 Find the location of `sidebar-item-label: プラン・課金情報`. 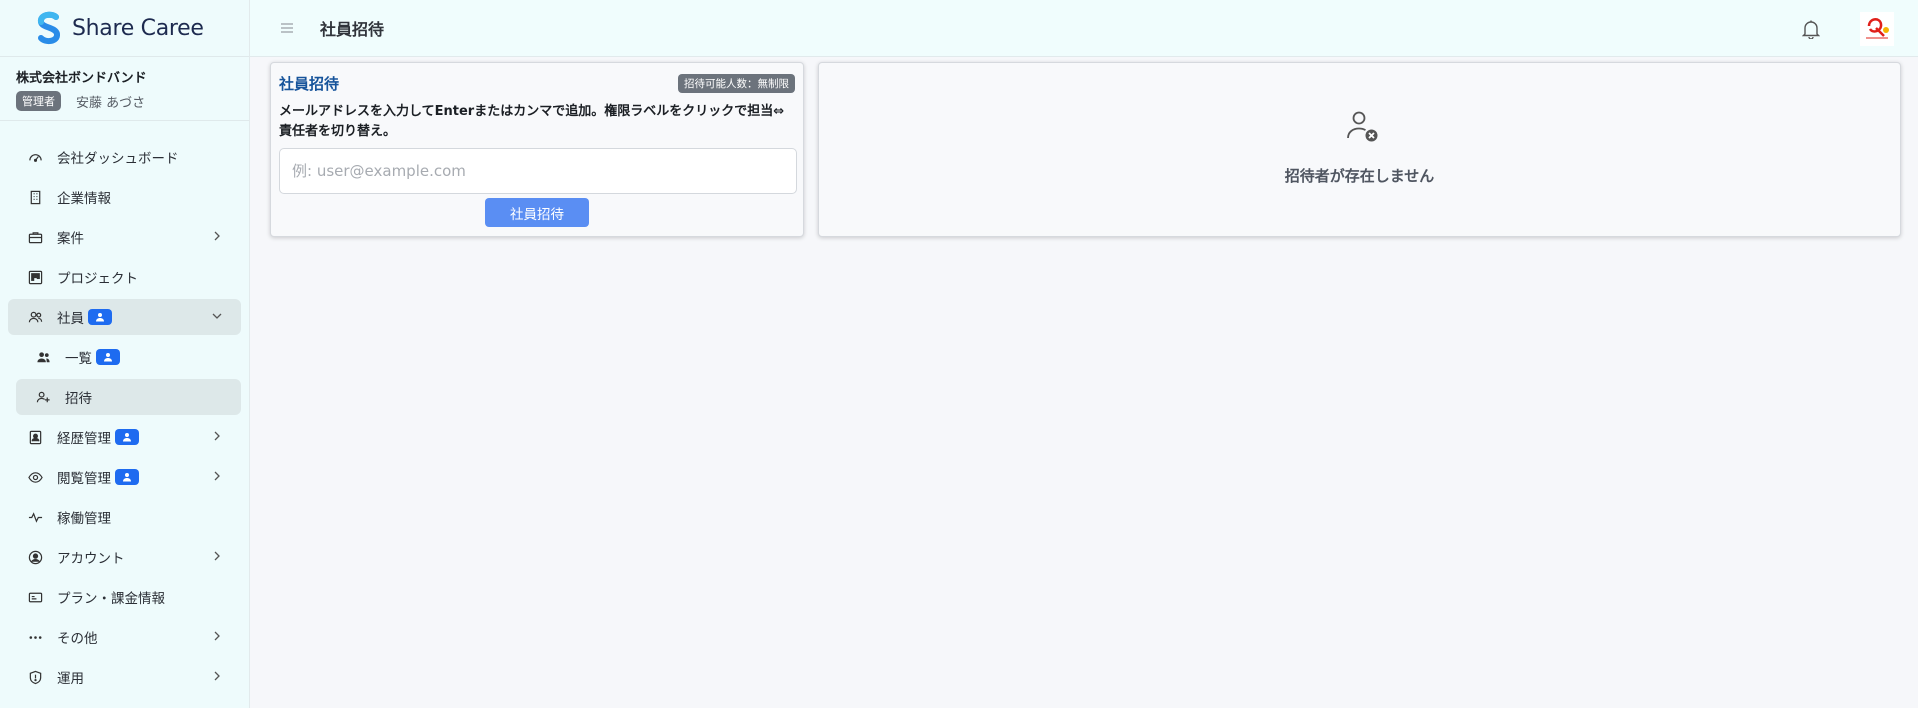

sidebar-item-label: プラン・課金情報 is located at coordinates (111, 599).